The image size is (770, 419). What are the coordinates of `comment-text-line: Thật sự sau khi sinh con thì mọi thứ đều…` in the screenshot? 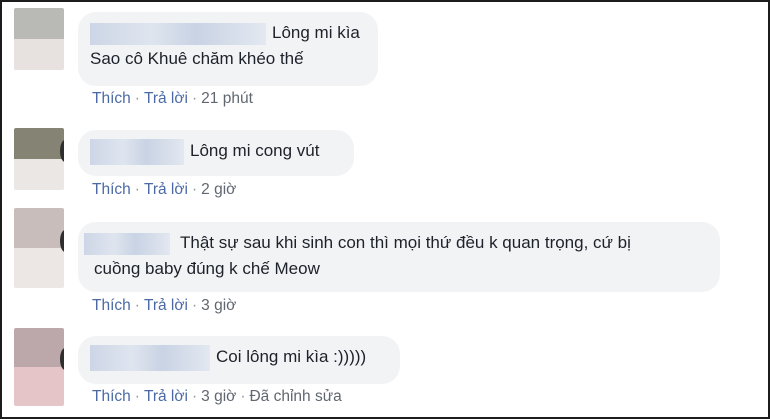 It's located at (405, 242).